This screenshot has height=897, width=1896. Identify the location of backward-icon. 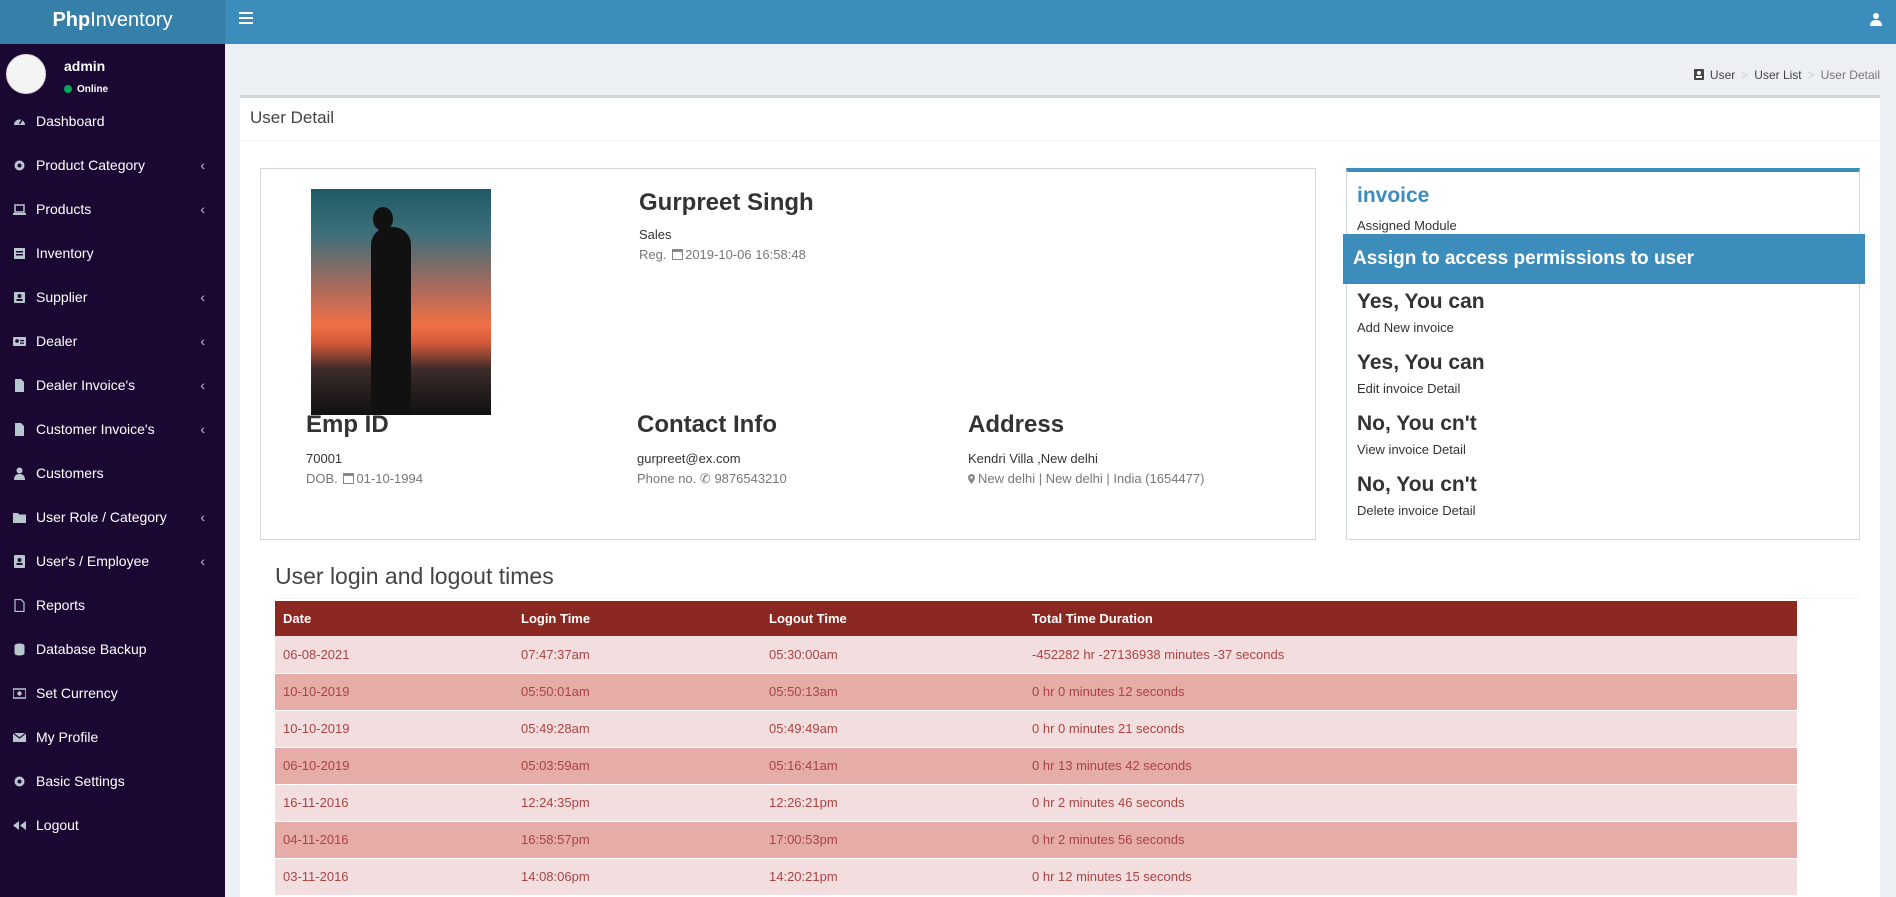
(19, 825).